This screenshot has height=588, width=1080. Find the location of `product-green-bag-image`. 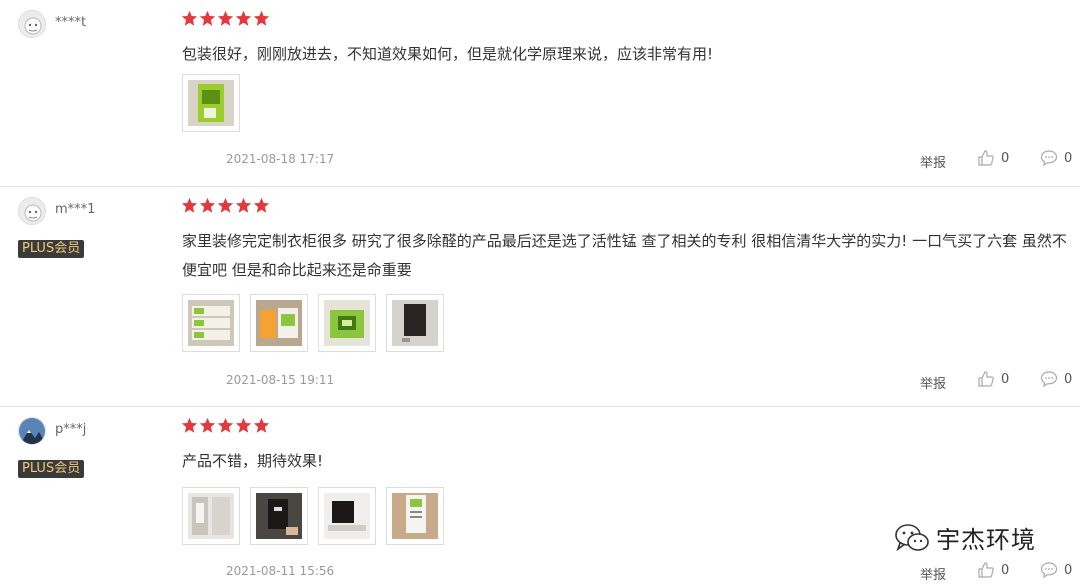

product-green-bag-image is located at coordinates (347, 323).